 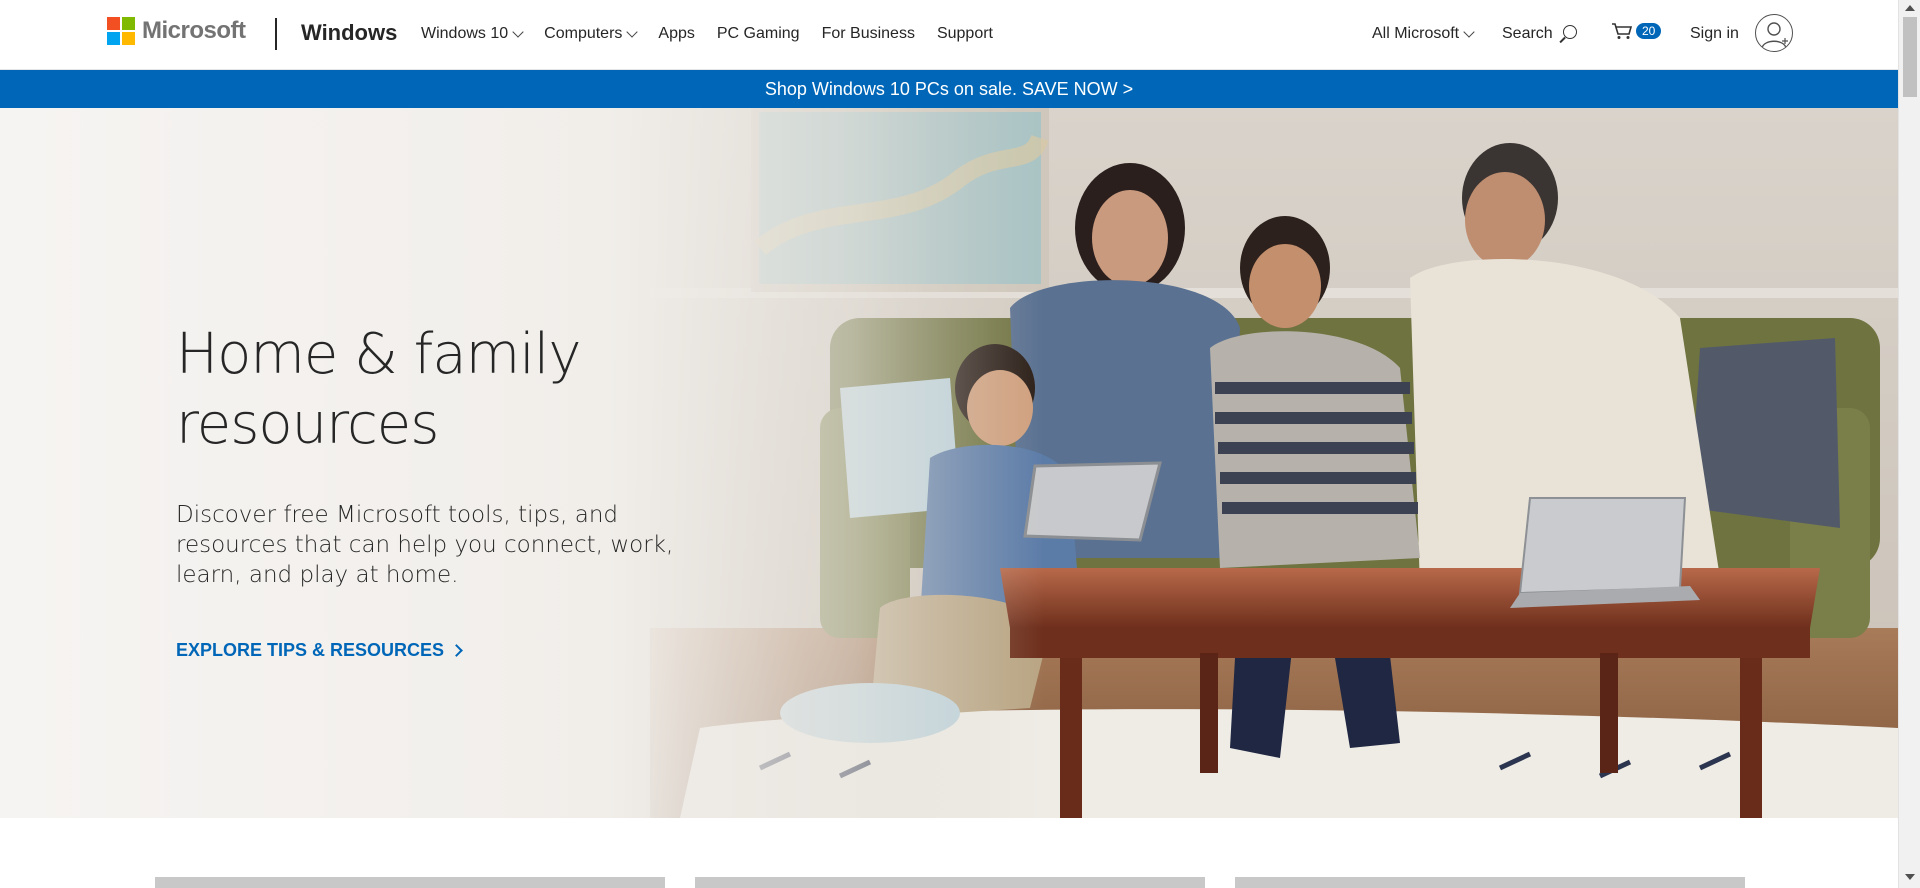 I want to click on cart-icon, so click(x=1622, y=31).